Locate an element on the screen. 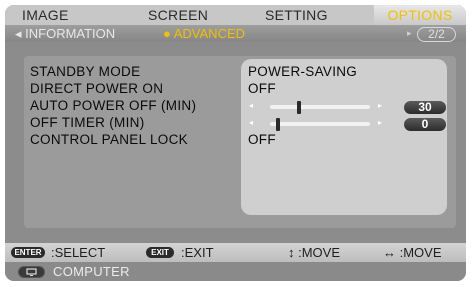 Image resolution: width=476 pixels, height=287 pixels. tab-screen: SCREEN is located at coordinates (178, 15).